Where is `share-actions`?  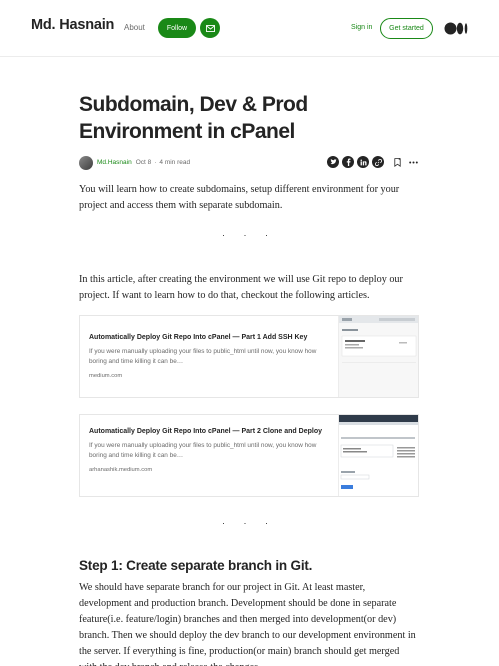 share-actions is located at coordinates (373, 162).